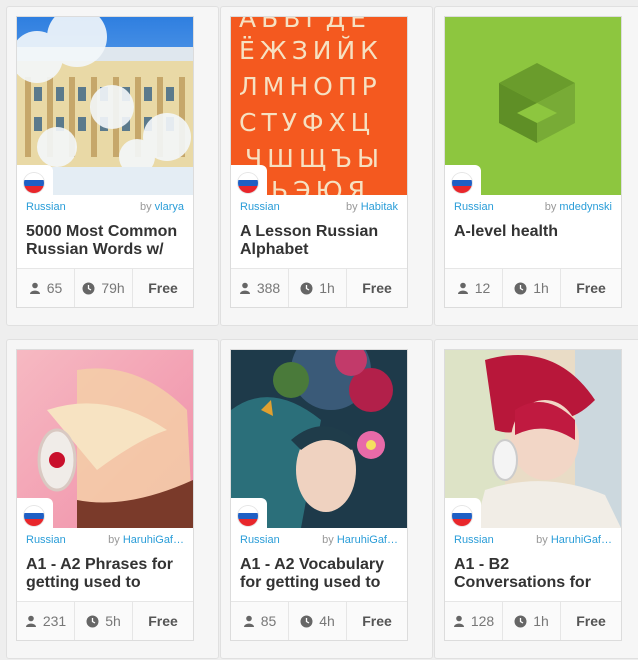 This screenshot has height=660, width=638. What do you see at coordinates (319, 576) in the screenshot?
I see `course-title: A1 - A2 Vocabulary for getting used to` at bounding box center [319, 576].